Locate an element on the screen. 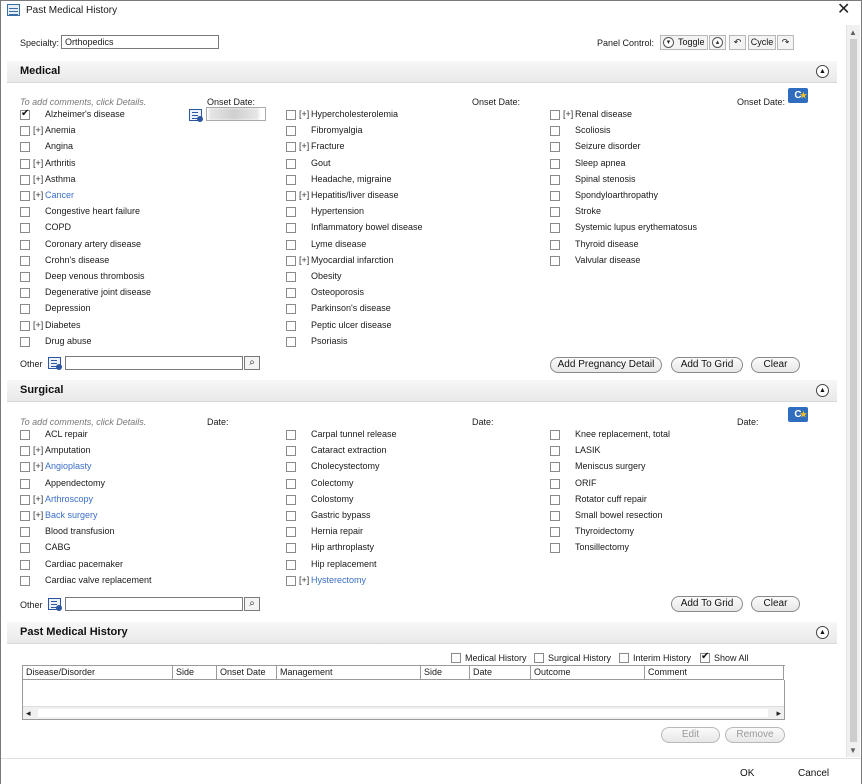  grid-column-header: Outcome is located at coordinates (588, 673).